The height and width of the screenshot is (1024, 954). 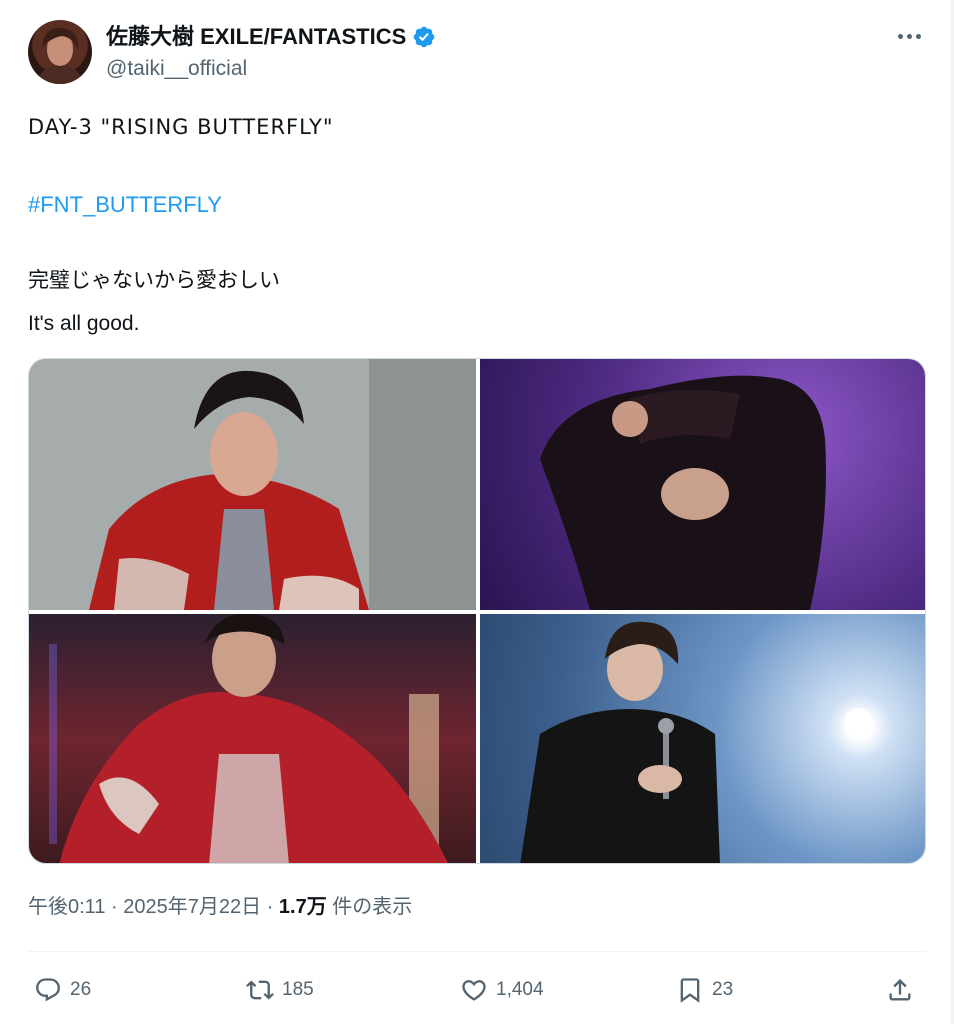 What do you see at coordinates (474, 990) in the screenshot?
I see `heart-icon` at bounding box center [474, 990].